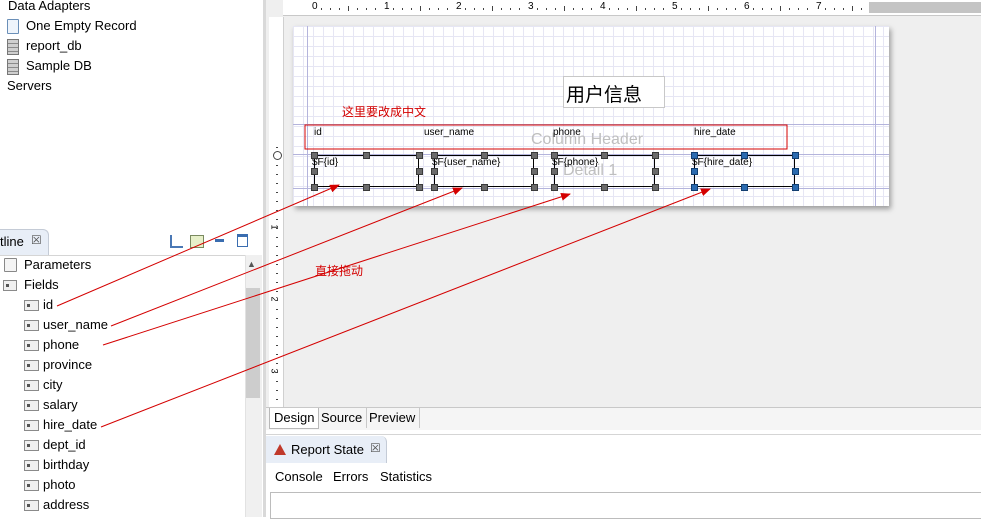  Describe the element at coordinates (375, 448) in the screenshot. I see `close-icon: ☒` at that location.